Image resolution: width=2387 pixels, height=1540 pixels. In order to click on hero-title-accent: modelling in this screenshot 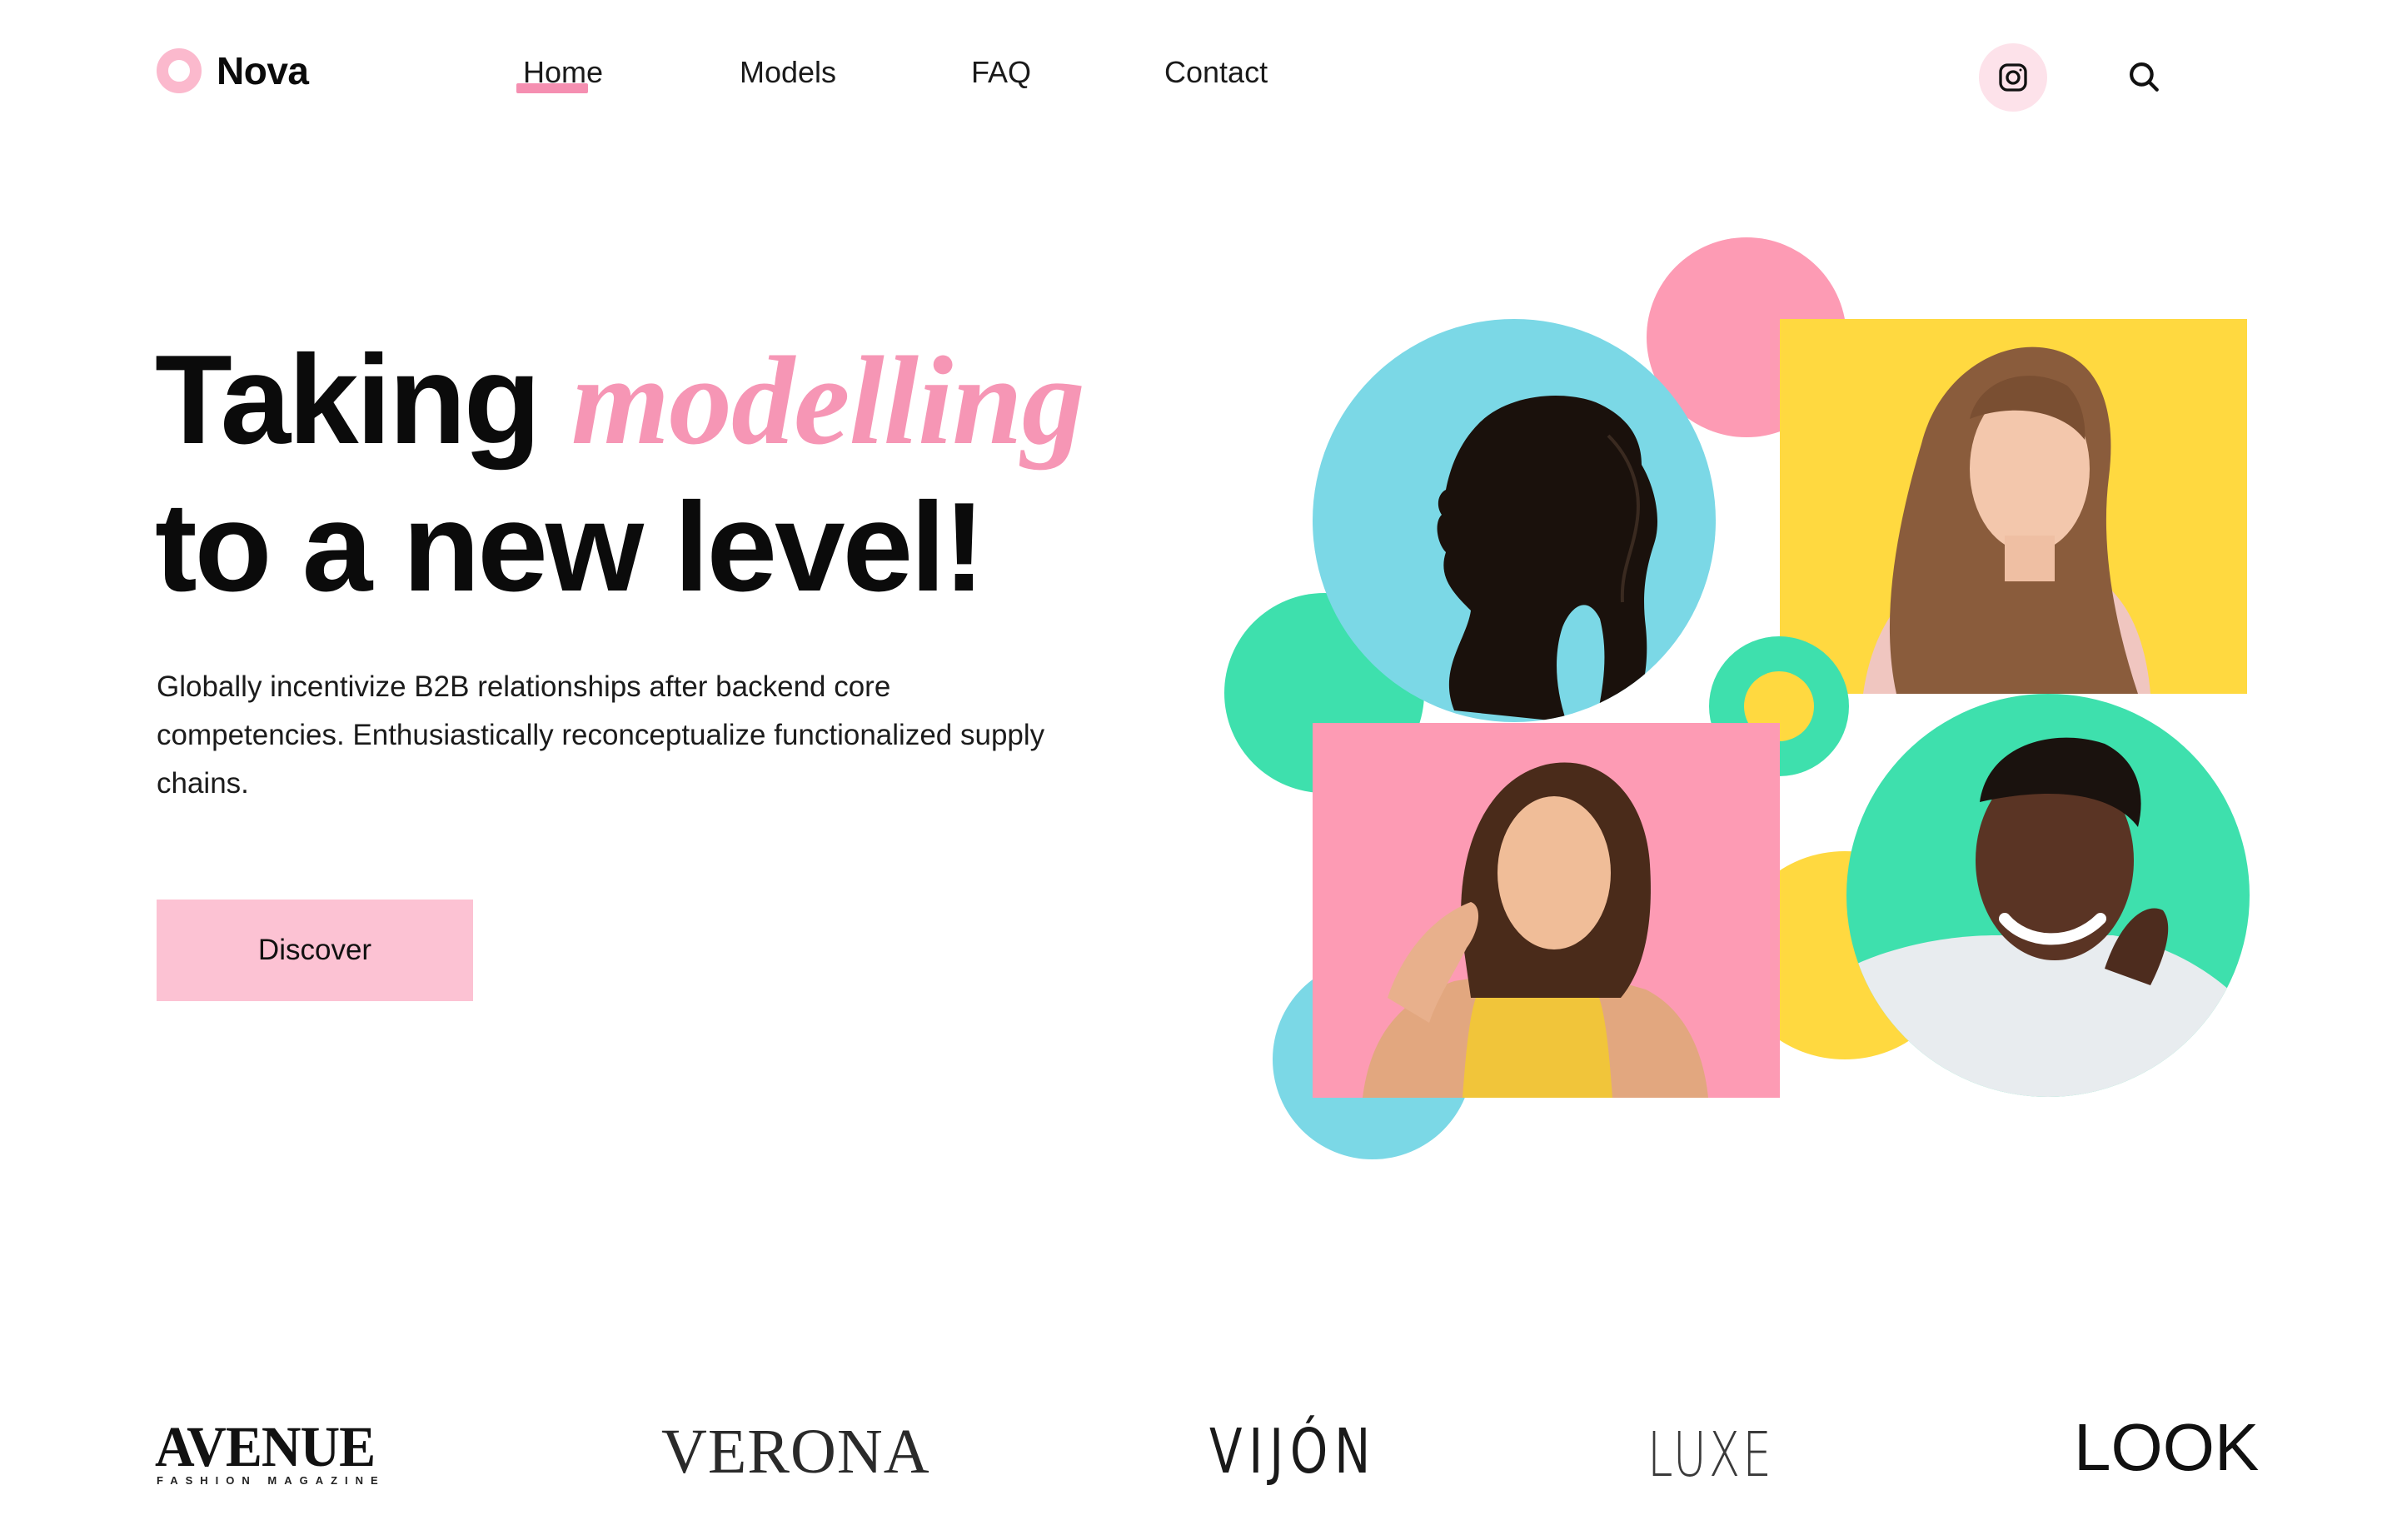, I will do `click(828, 401)`.